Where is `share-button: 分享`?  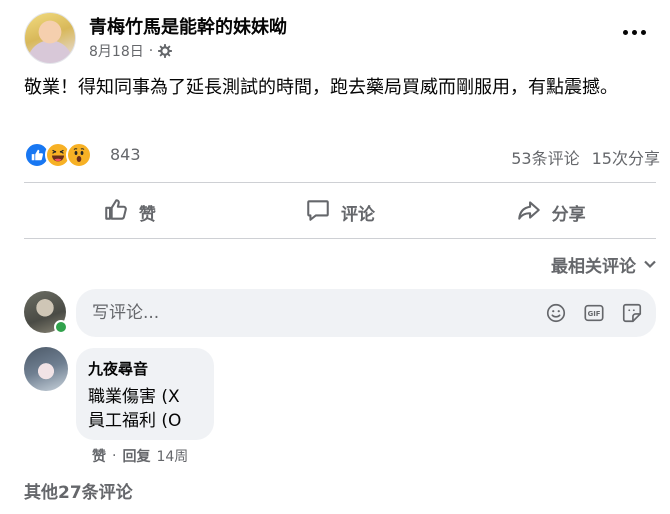
share-button: 分享 is located at coordinates (550, 212).